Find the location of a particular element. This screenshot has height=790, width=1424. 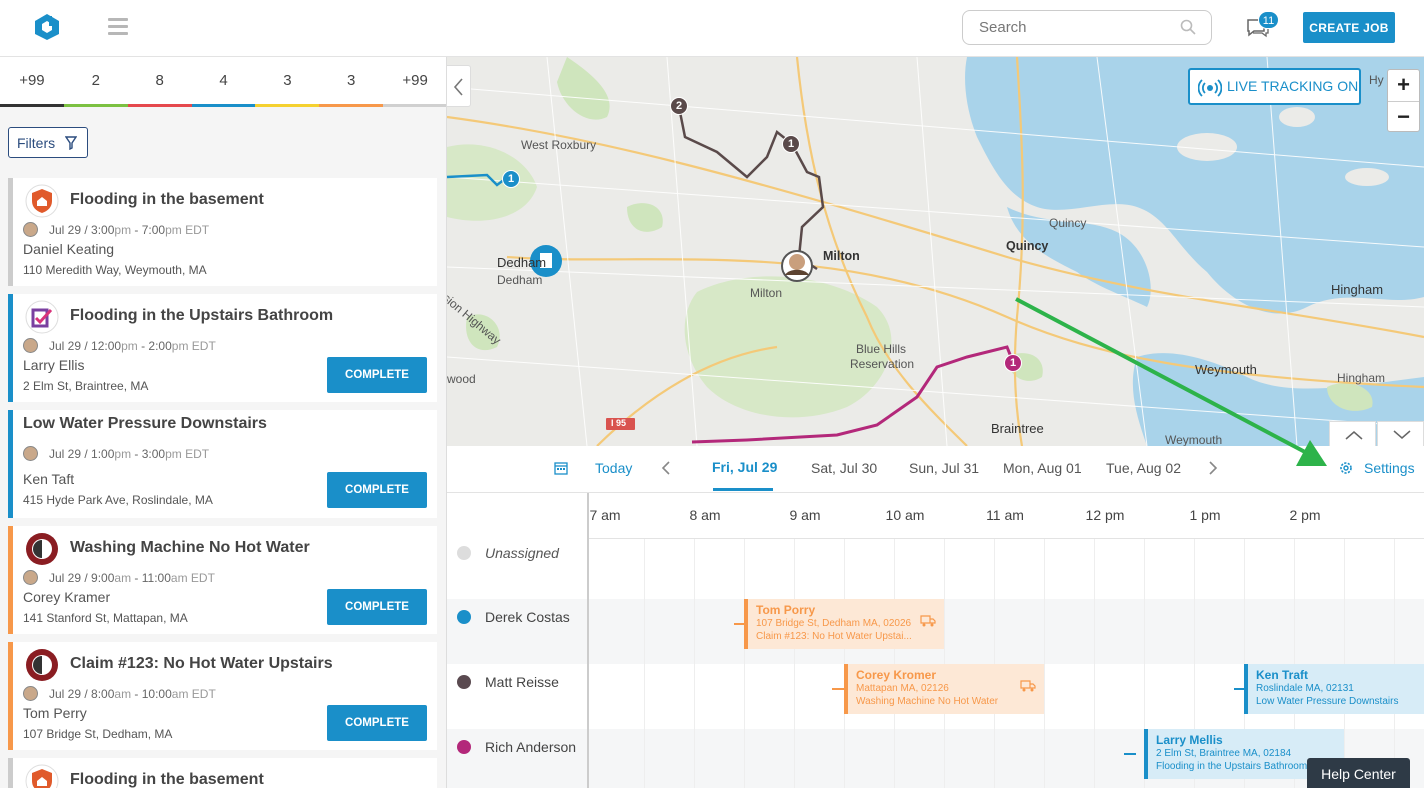

map-label: wood is located at coordinates (461, 379).